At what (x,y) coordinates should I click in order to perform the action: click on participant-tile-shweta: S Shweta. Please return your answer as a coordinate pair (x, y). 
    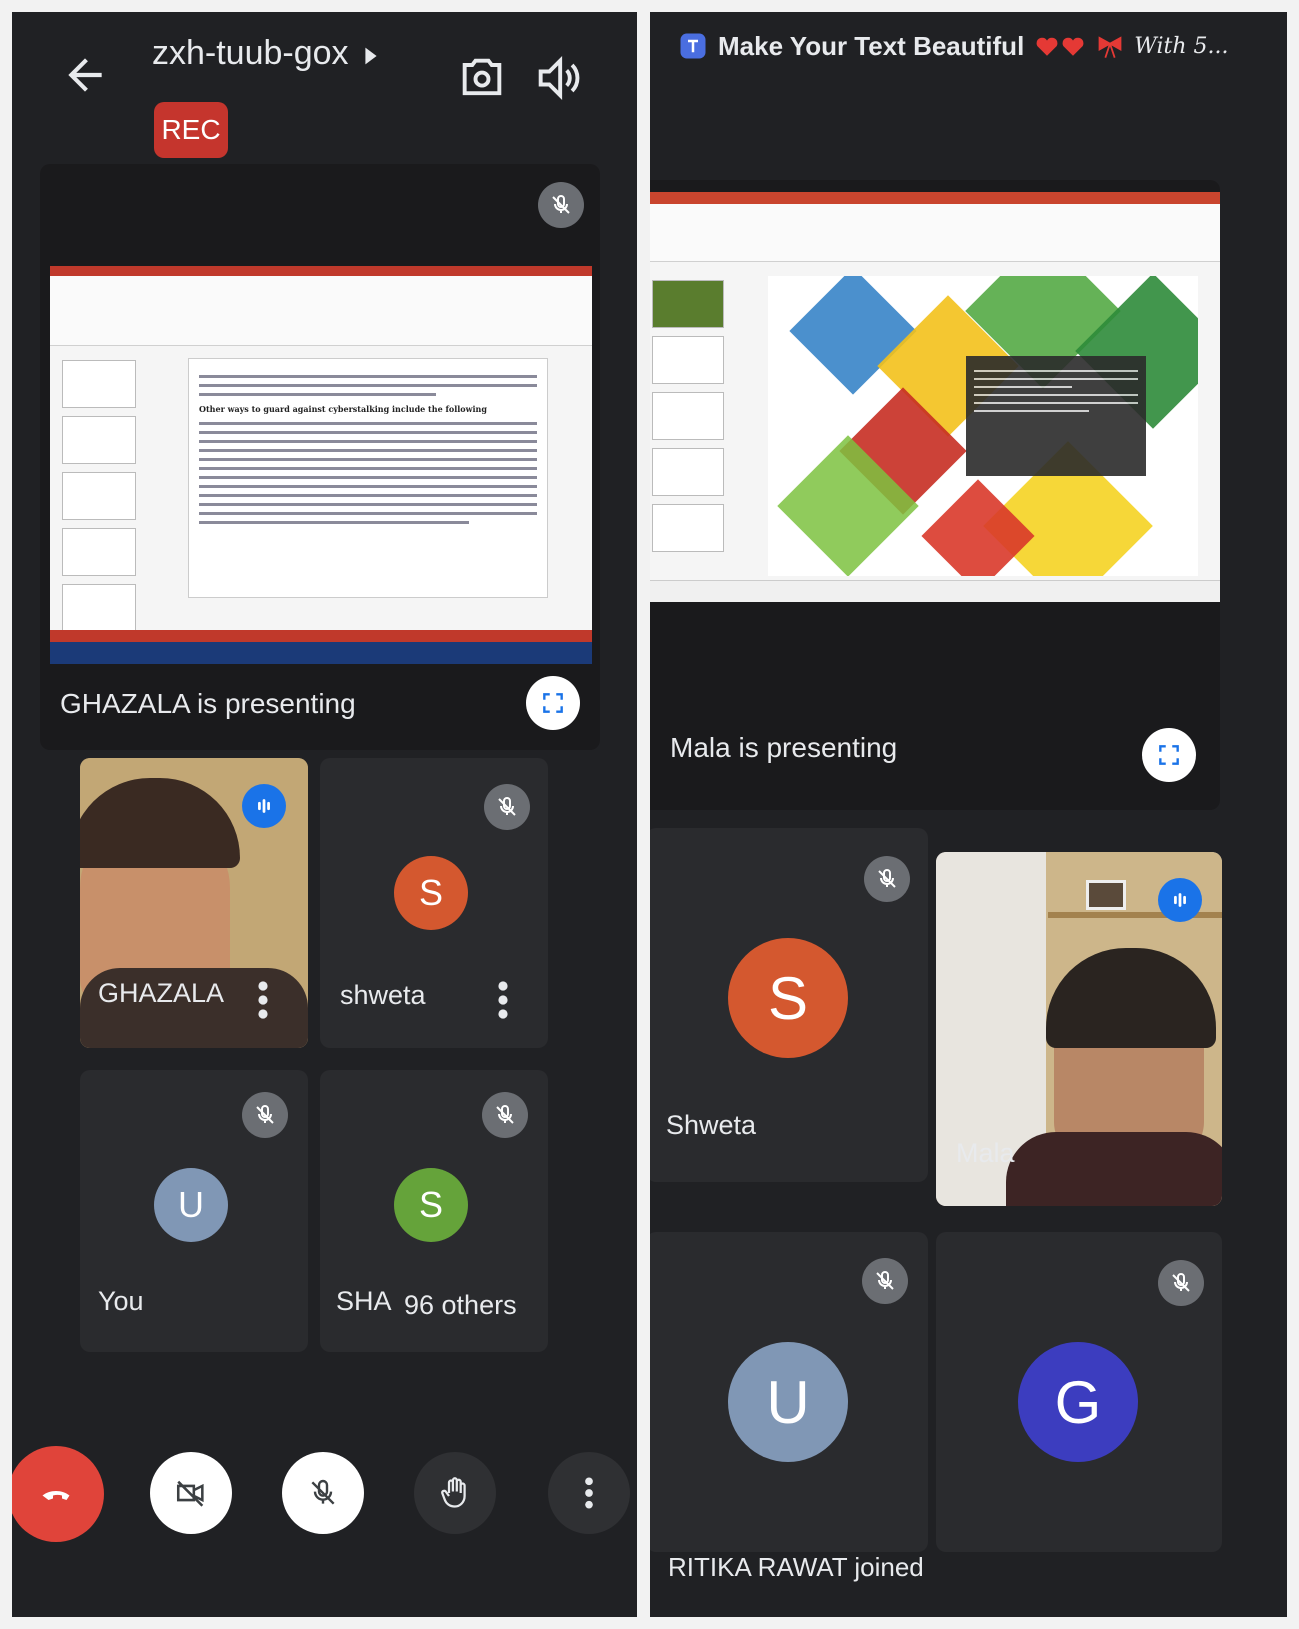
    Looking at the image, I should click on (789, 1005).